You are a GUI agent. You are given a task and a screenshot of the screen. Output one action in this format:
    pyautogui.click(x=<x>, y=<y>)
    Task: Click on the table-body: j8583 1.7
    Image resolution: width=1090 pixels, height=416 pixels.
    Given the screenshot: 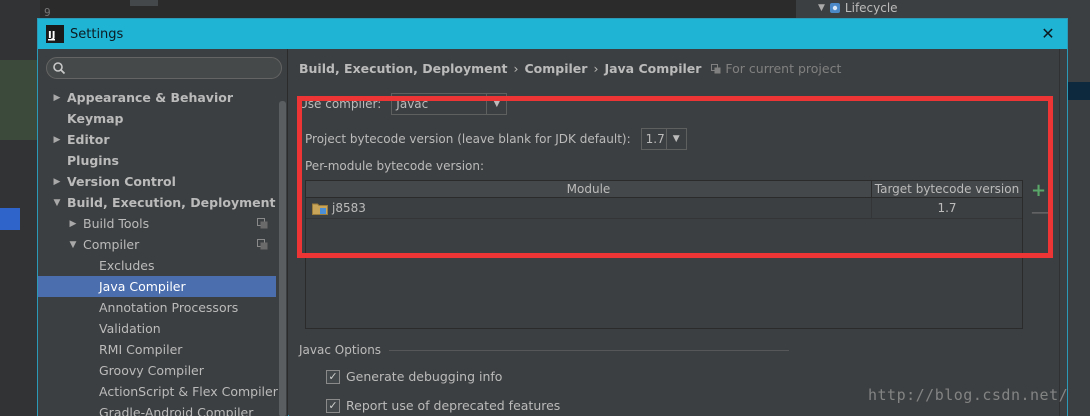 What is the action you would take?
    pyautogui.click(x=664, y=208)
    